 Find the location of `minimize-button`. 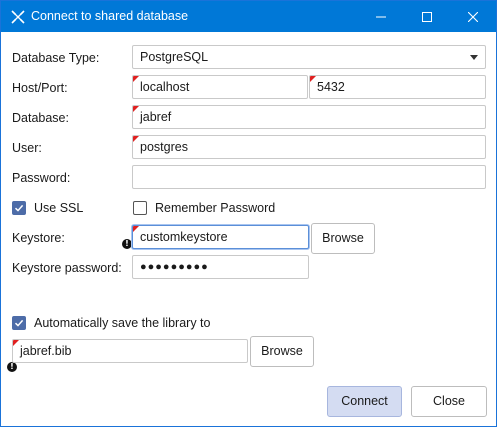

minimize-button is located at coordinates (381, 16).